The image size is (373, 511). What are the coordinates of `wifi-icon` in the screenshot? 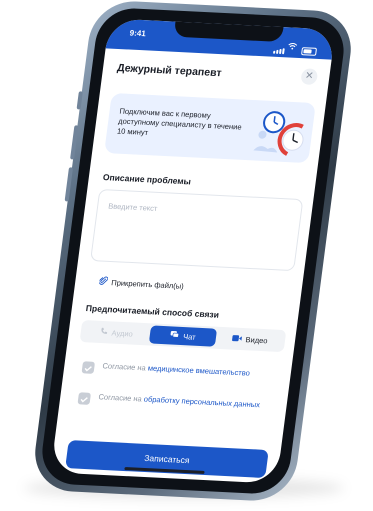 It's located at (292, 45).